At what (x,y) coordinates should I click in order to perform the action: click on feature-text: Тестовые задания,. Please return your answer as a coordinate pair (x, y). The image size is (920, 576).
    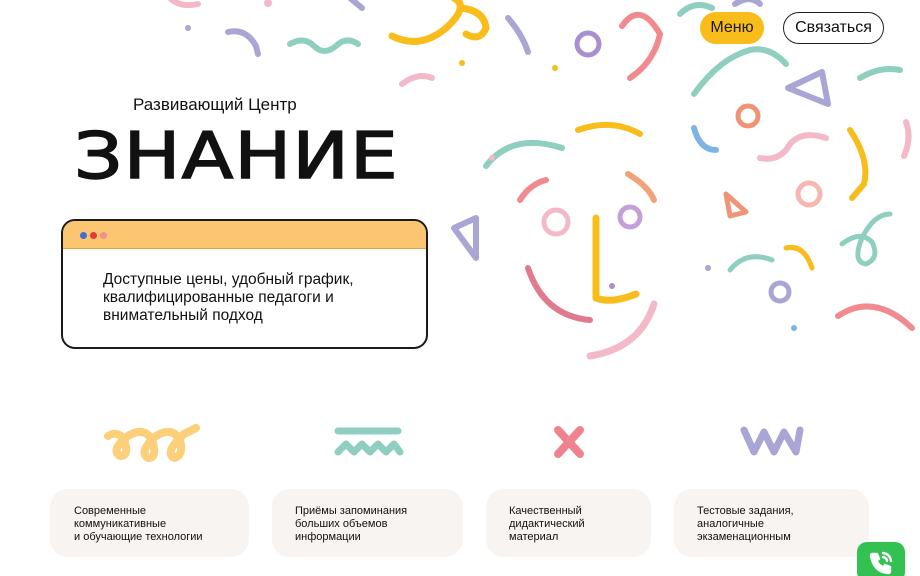
    Looking at the image, I should click on (745, 511).